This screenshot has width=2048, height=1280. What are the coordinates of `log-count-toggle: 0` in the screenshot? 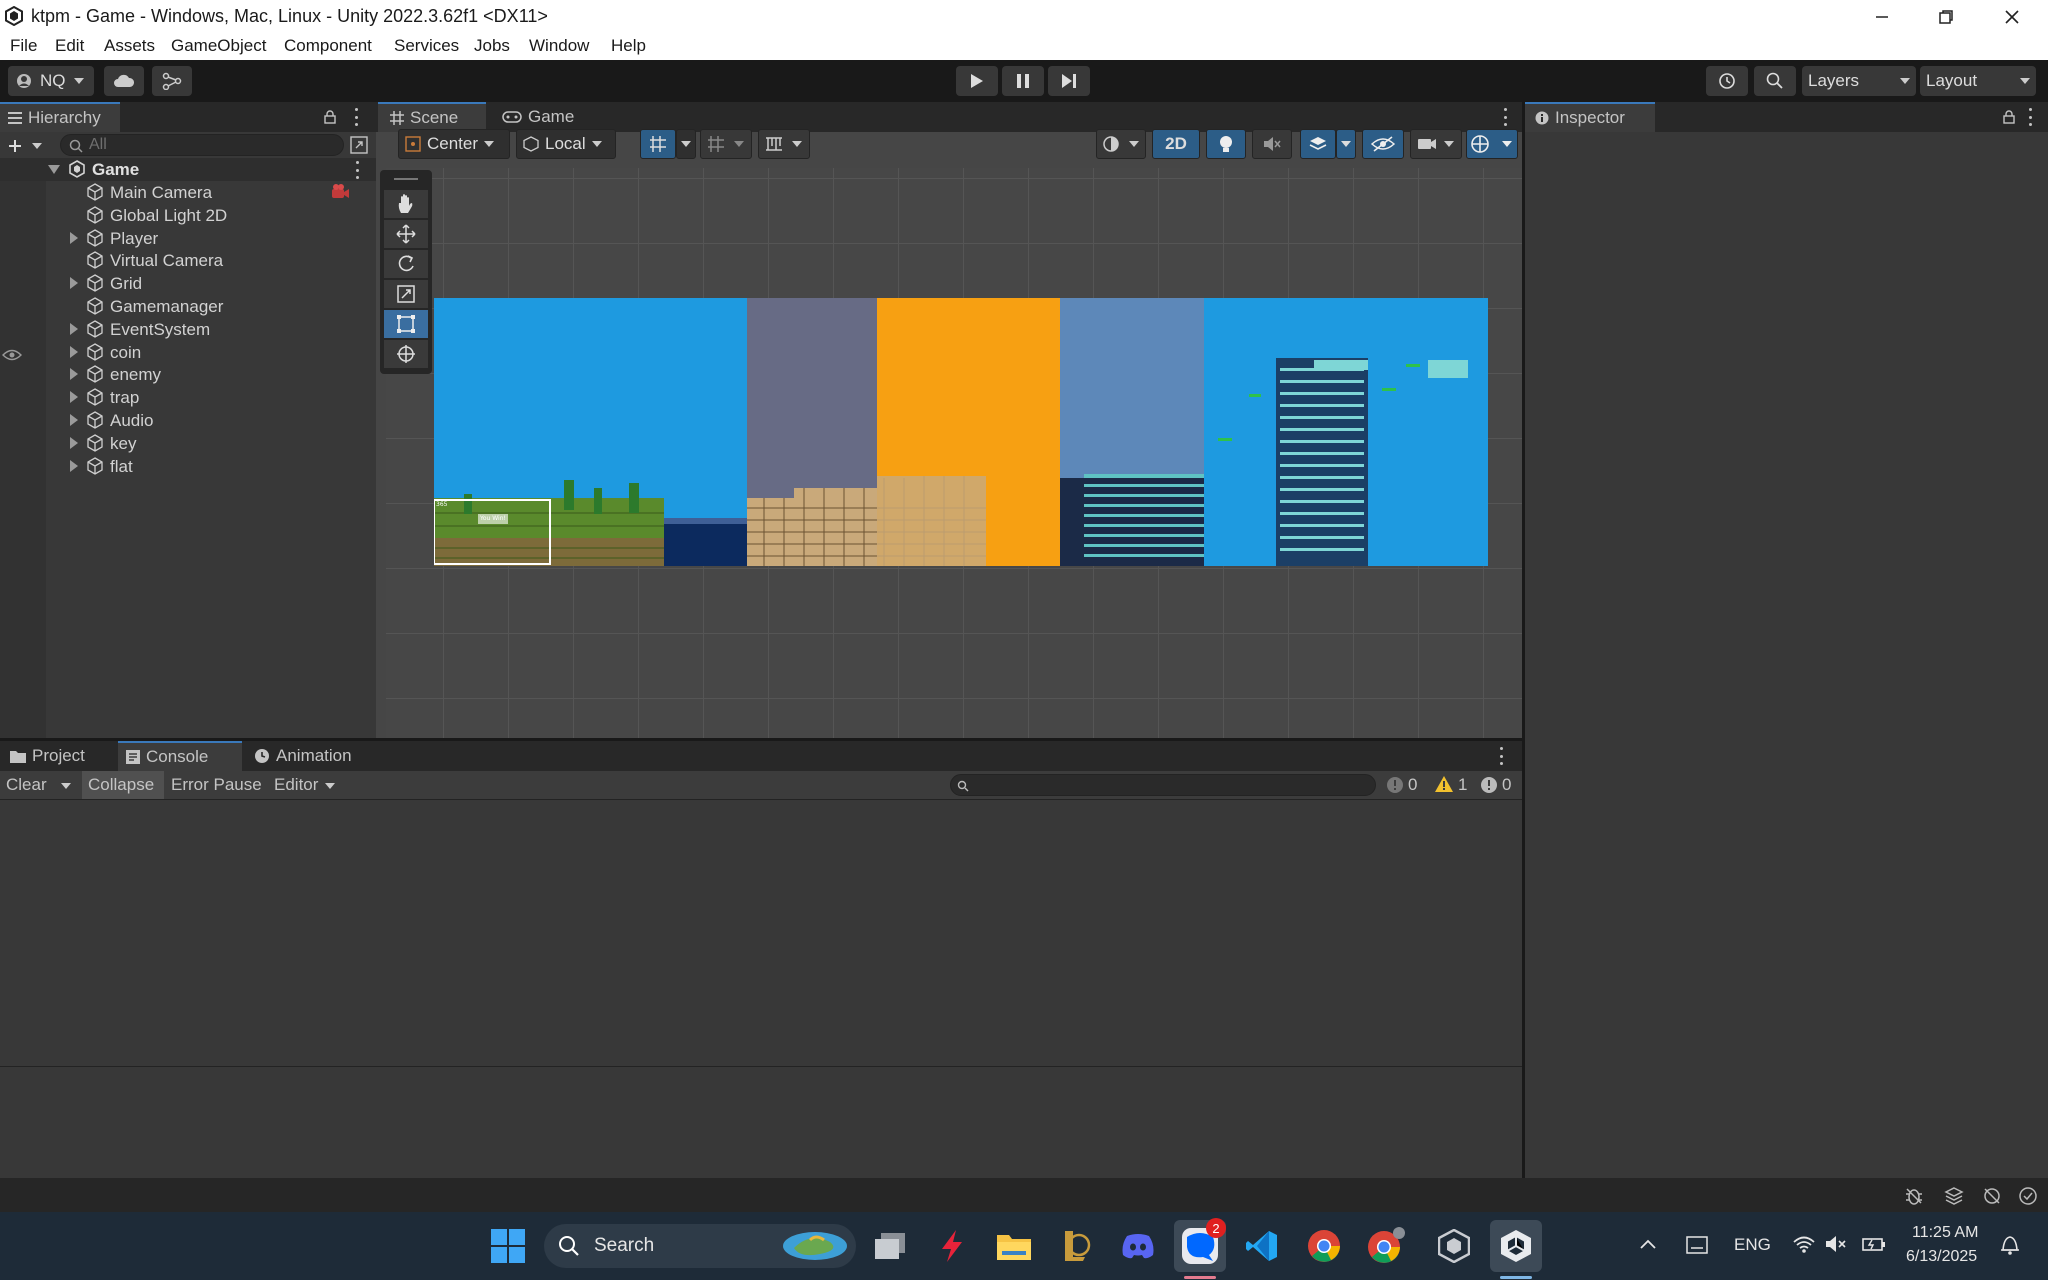 It's located at (1406, 785).